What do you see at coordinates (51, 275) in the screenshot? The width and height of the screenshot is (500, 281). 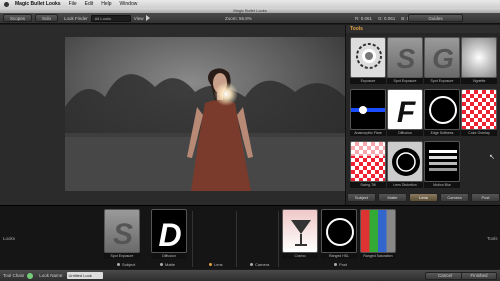 I see `look-name-label: Look Name:` at bounding box center [51, 275].